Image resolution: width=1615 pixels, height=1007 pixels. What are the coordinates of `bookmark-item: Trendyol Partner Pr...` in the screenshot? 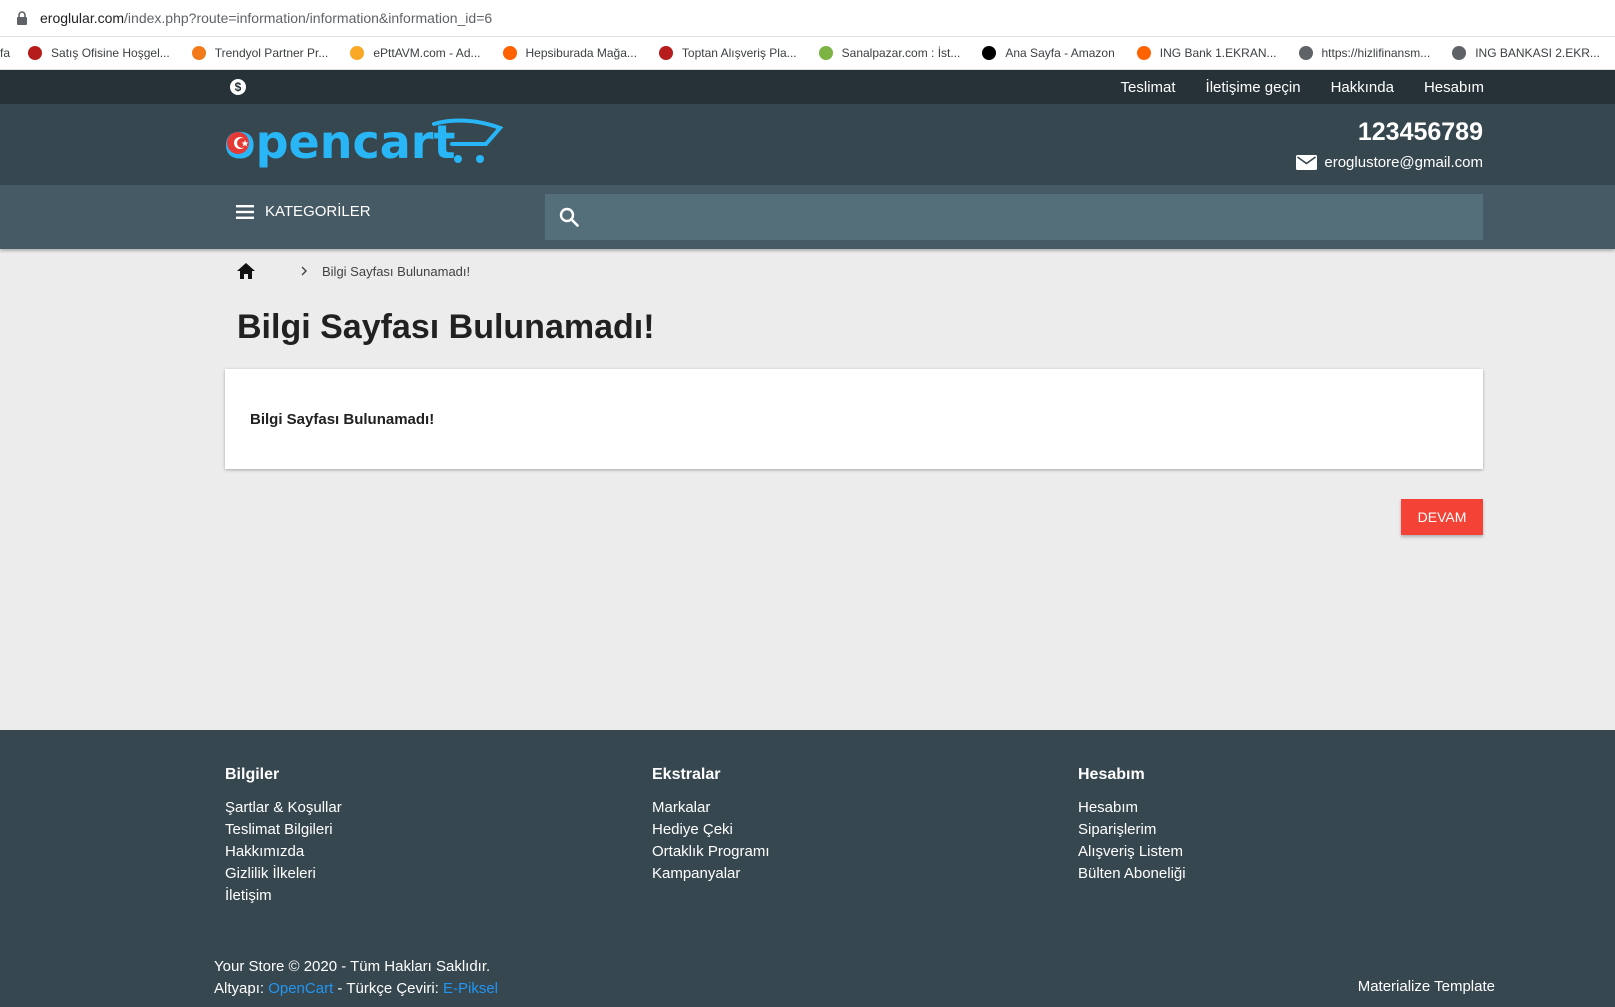 It's located at (260, 53).